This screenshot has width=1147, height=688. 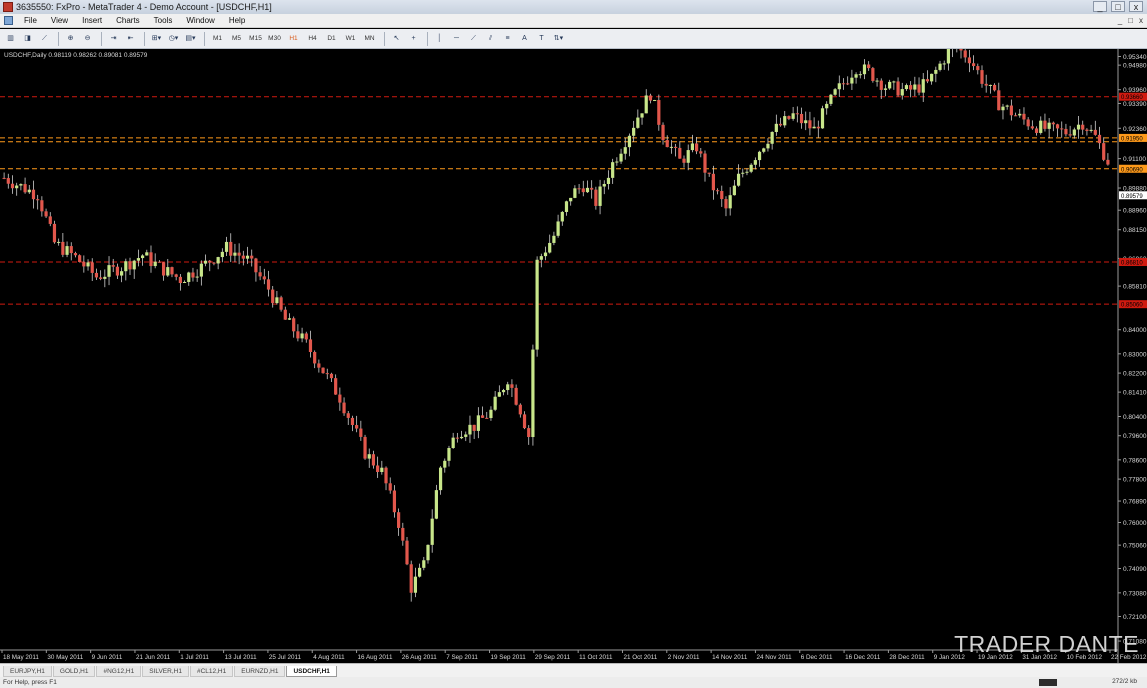 What do you see at coordinates (507, 38) in the screenshot?
I see `fibonacci-icon: ≡` at bounding box center [507, 38].